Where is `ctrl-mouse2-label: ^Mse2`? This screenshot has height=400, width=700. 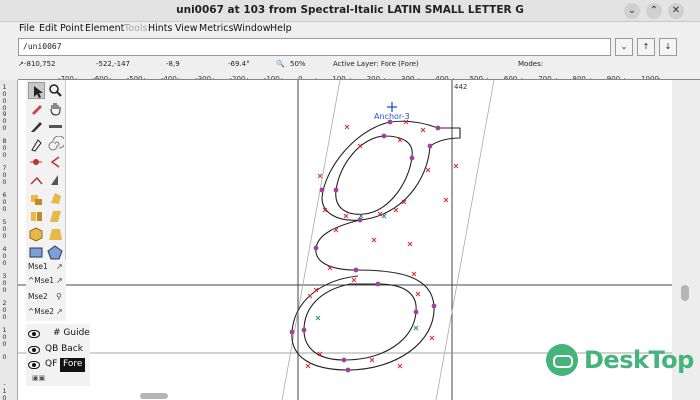
ctrl-mouse2-label: ^Mse2 is located at coordinates (41, 311).